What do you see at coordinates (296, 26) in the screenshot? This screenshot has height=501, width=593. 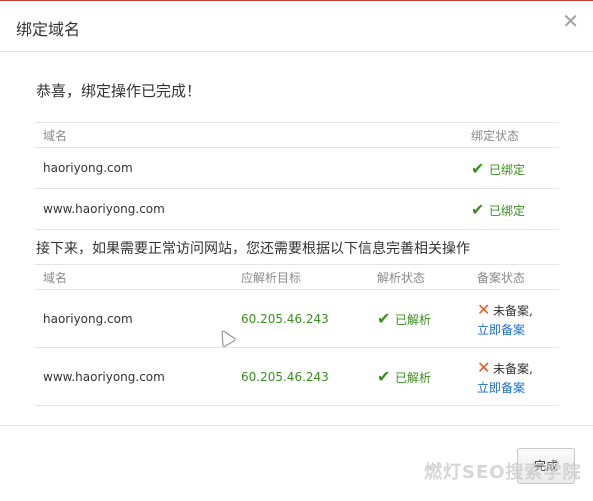 I see `dialog-header: 绑定域名 ✕` at bounding box center [296, 26].